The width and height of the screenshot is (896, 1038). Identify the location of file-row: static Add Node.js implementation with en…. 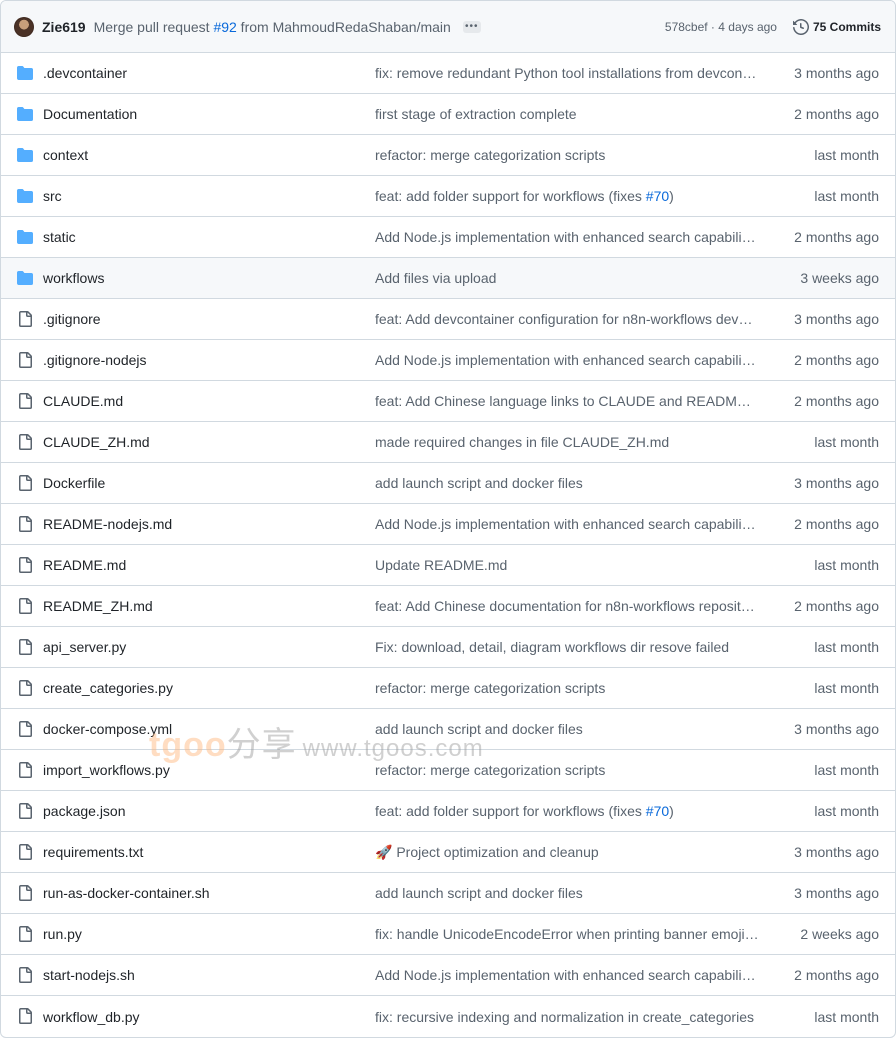
(448, 237).